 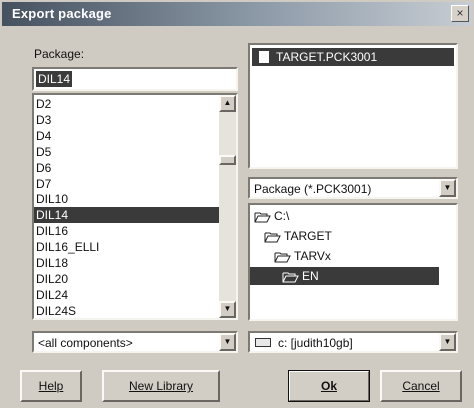 I want to click on cancel-button: Cancel, so click(x=421, y=386).